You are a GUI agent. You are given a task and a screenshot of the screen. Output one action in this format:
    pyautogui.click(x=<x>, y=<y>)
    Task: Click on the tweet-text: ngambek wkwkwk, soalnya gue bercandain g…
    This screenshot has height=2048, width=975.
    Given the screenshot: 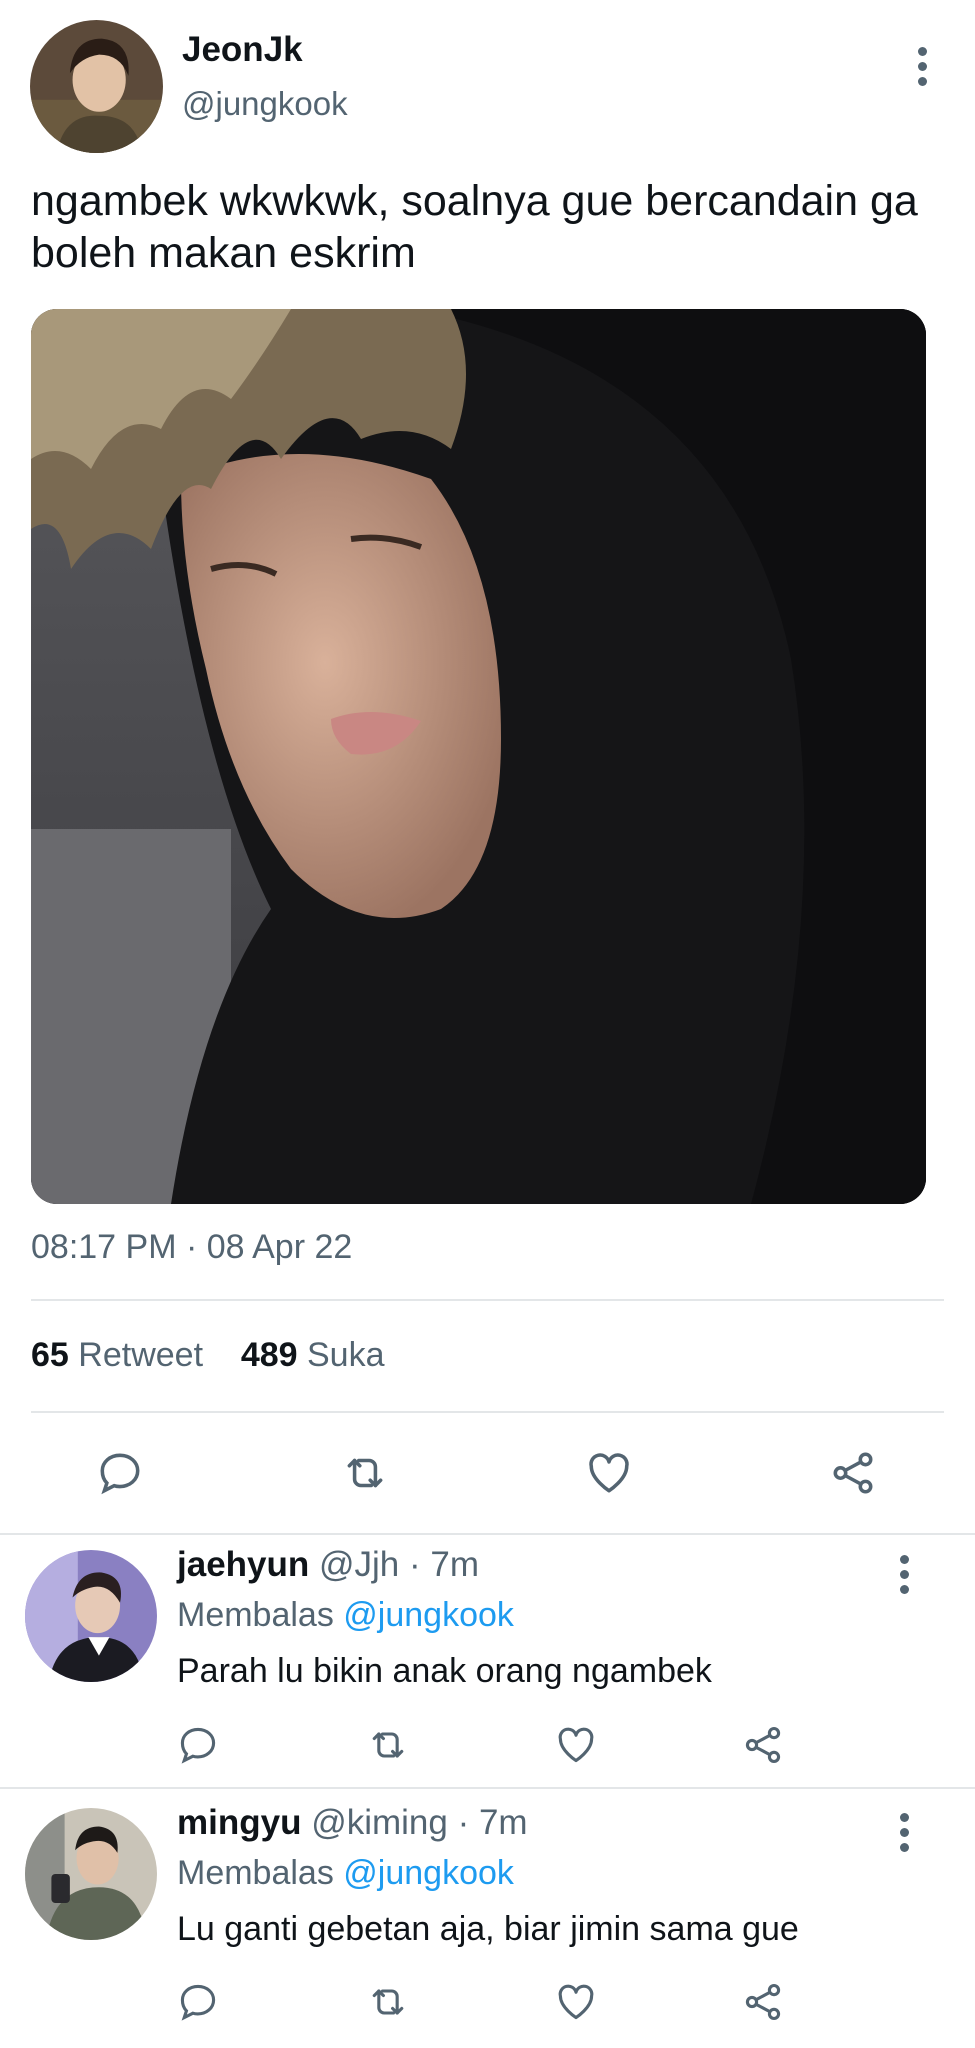 What is the action you would take?
    pyautogui.click(x=474, y=227)
    